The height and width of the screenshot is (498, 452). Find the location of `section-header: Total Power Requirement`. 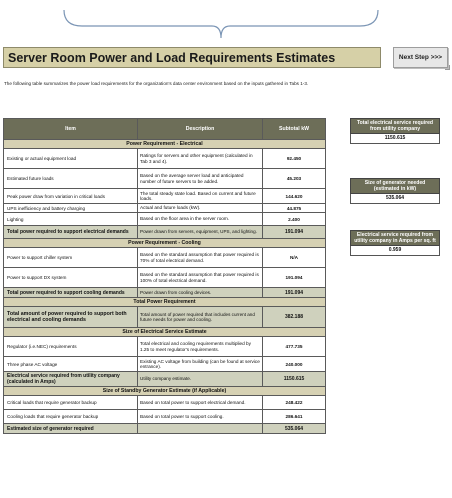

section-header: Total Power Requirement is located at coordinates (164, 302).